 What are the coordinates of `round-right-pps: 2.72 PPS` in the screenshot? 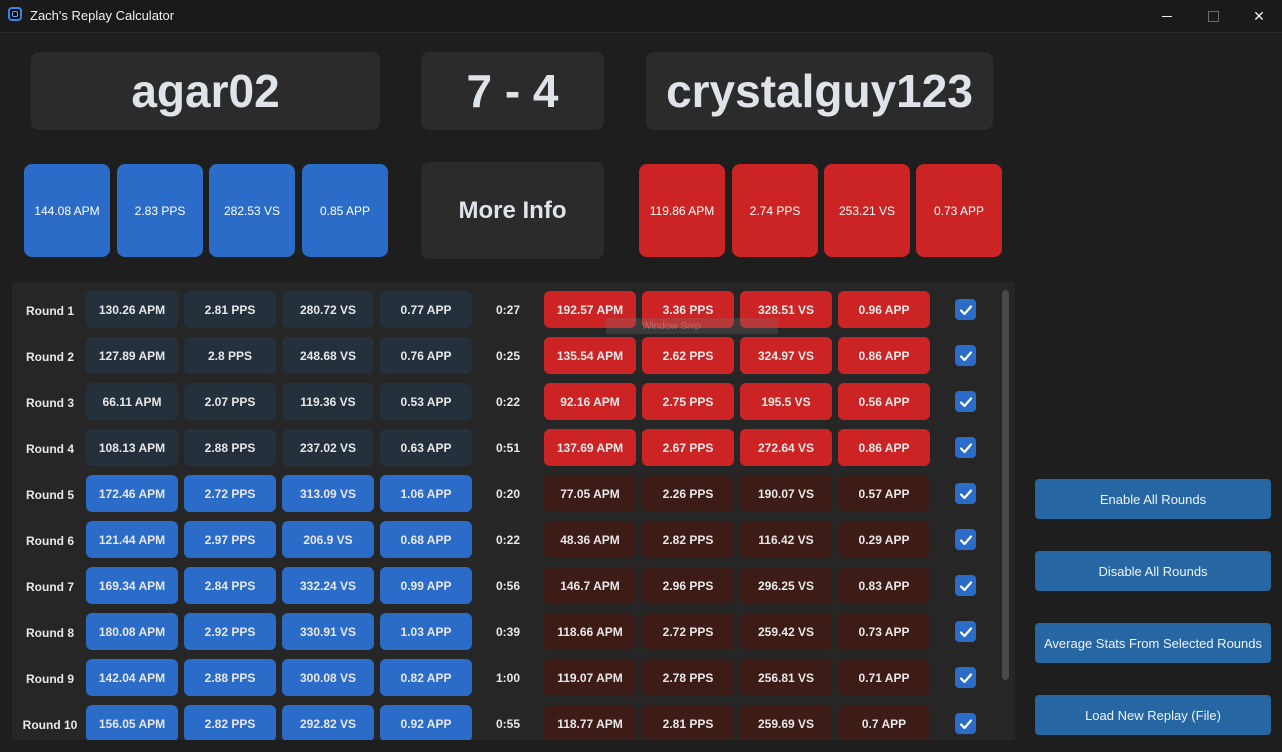 It's located at (688, 631).